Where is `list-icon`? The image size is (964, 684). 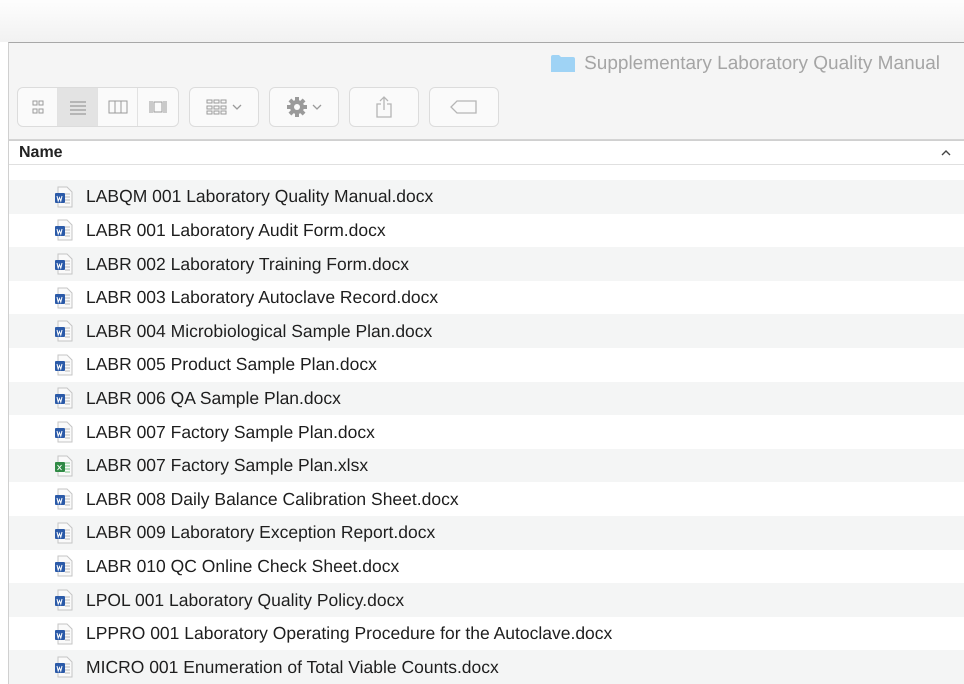
list-icon is located at coordinates (78, 107).